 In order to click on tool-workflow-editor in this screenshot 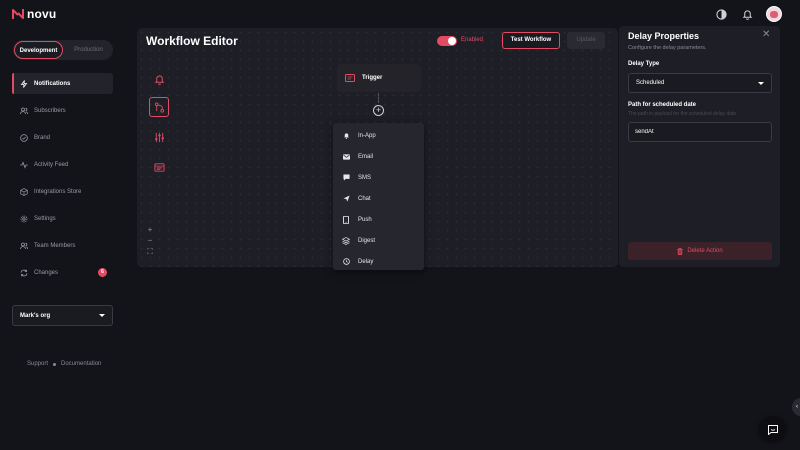, I will do `click(159, 107)`.